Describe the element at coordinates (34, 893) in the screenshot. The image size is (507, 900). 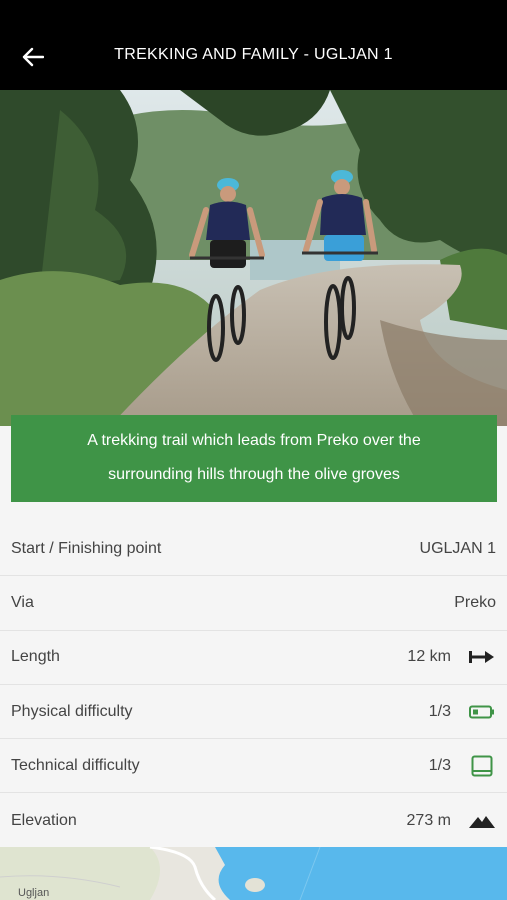
I see `map-place-label: Ugljan` at that location.